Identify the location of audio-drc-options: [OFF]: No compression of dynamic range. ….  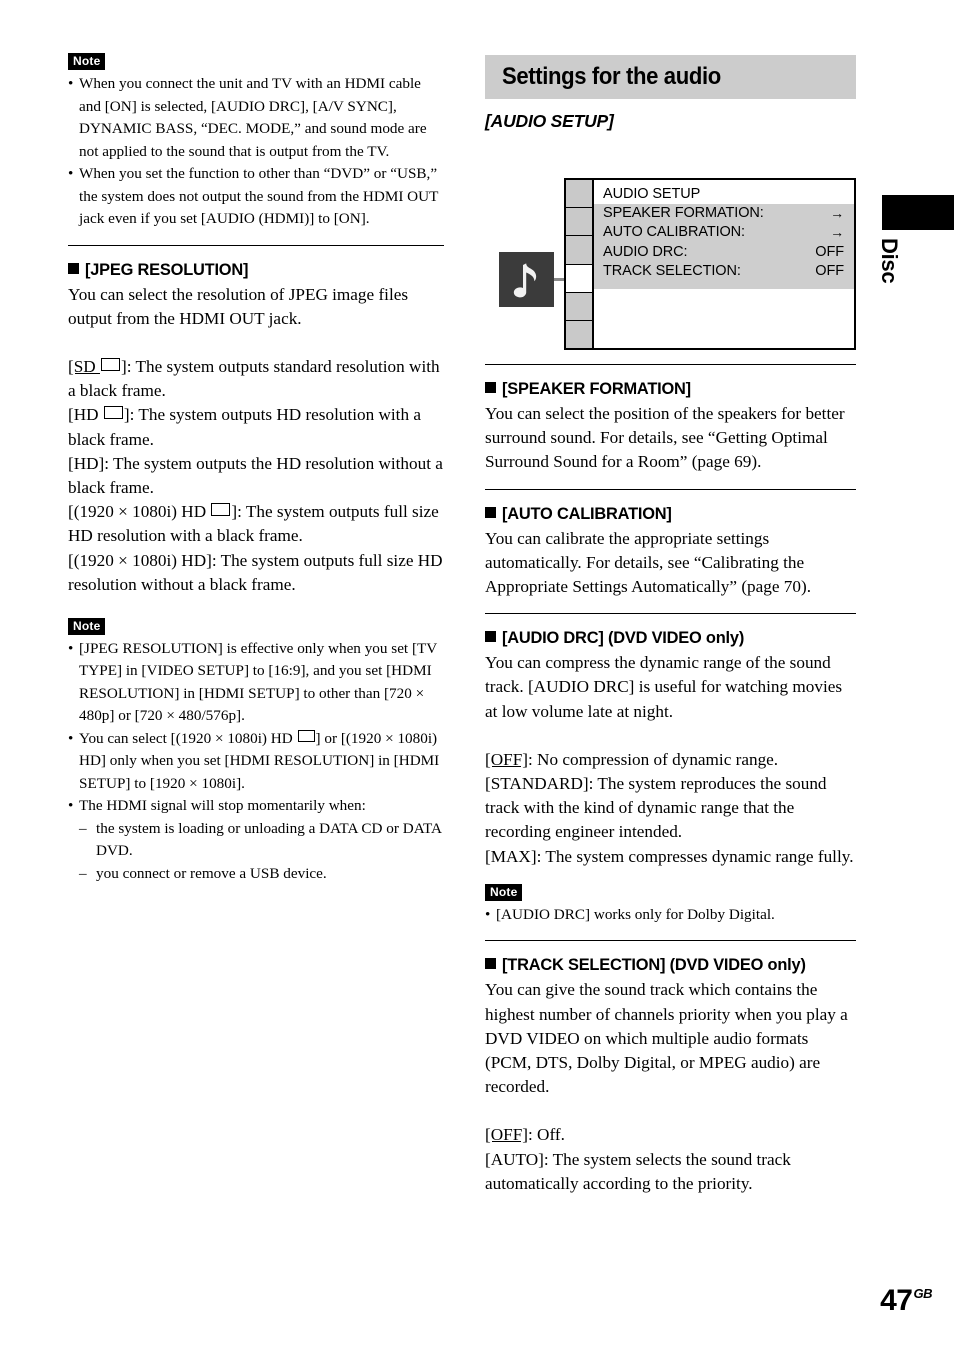
(670, 808).